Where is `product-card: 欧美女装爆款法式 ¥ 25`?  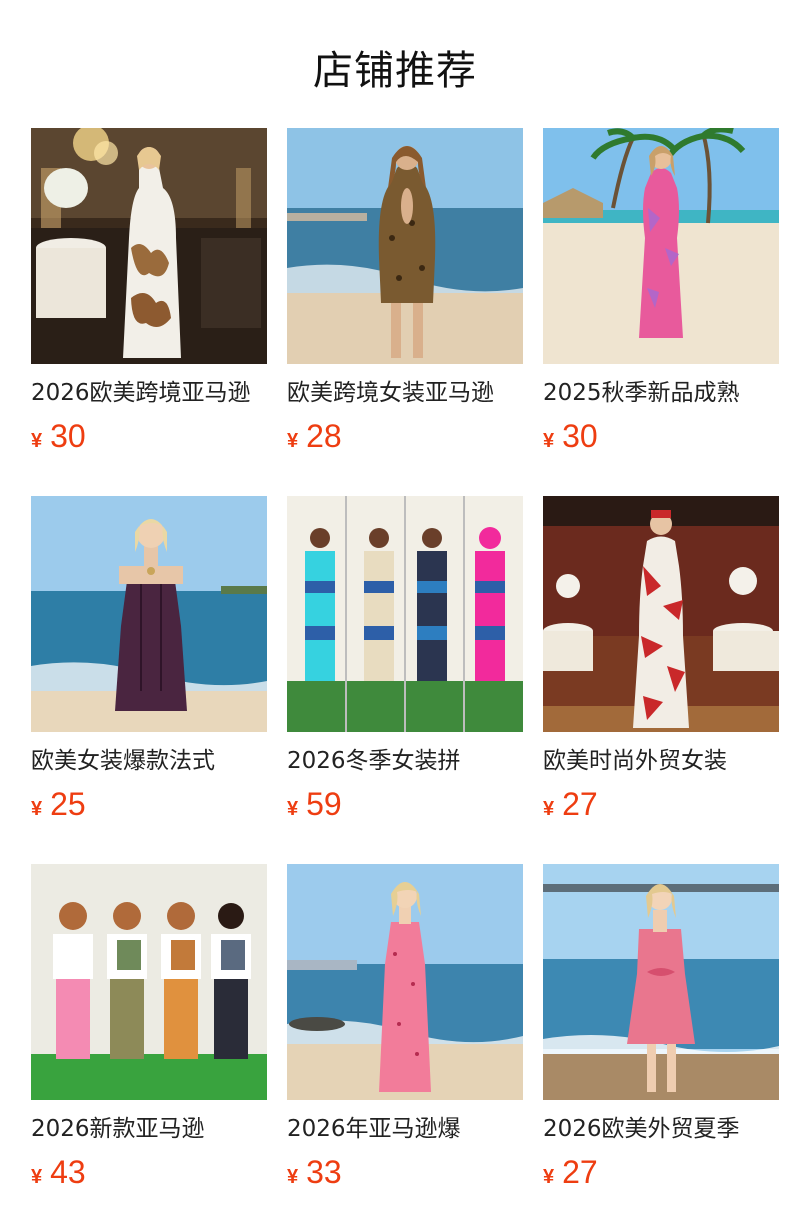 product-card: 欧美女装爆款法式 ¥ 25 is located at coordinates (149, 680).